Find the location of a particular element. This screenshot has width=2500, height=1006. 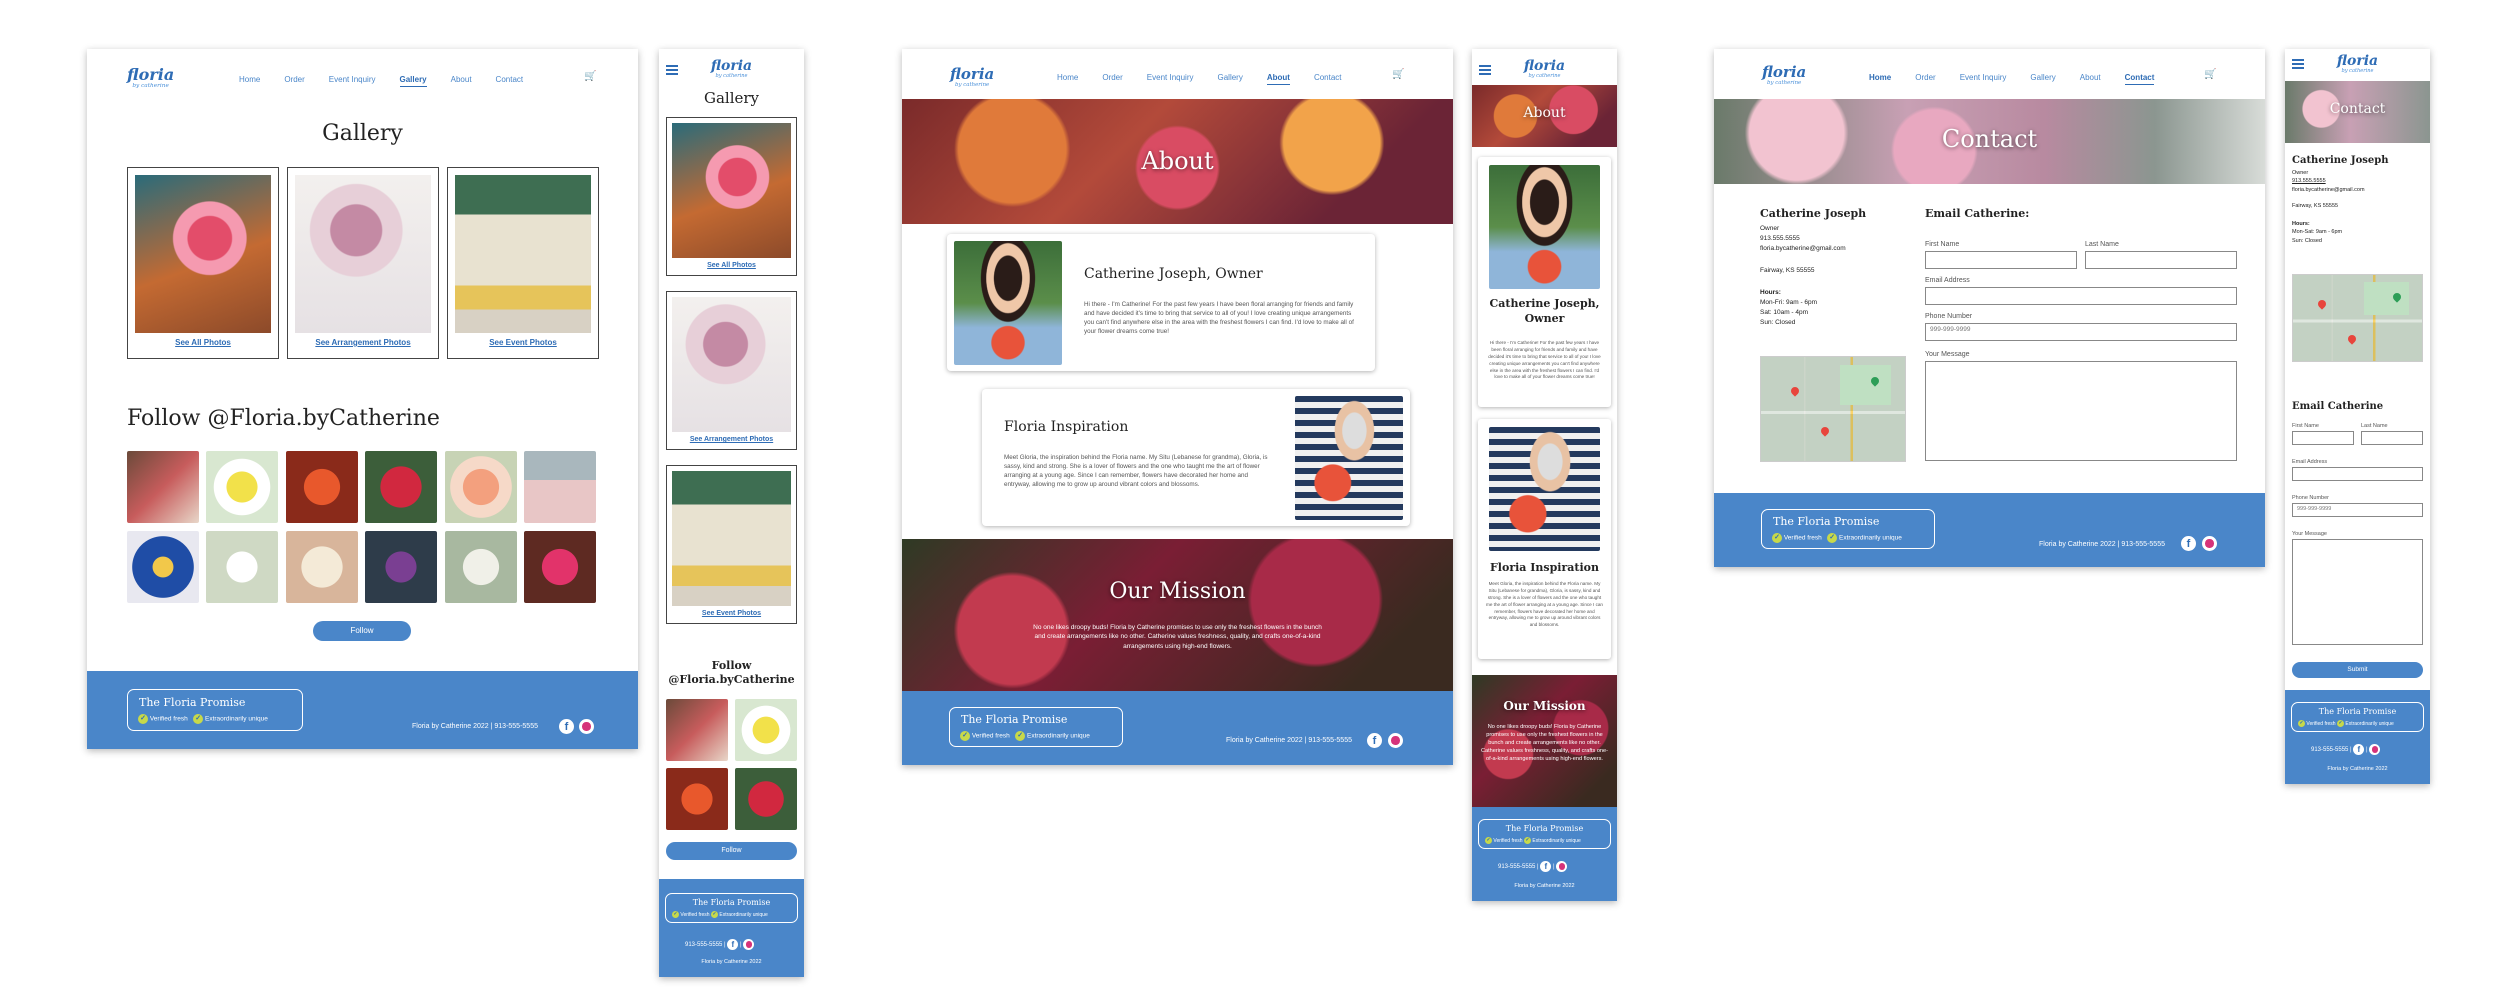

form-title: Email Catherine is located at coordinates (2338, 406).